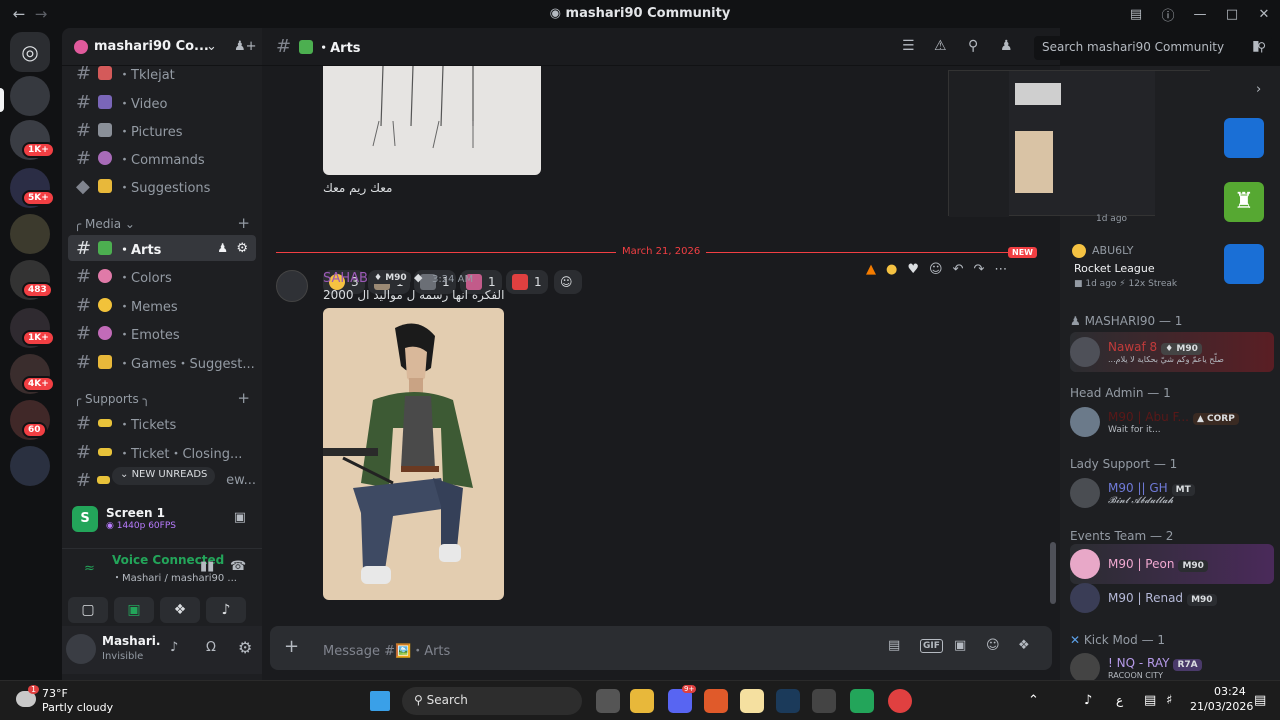 The image size is (1280, 720). What do you see at coordinates (162, 130) in the screenshot?
I see `channel-pictures: # ・Pictures` at bounding box center [162, 130].